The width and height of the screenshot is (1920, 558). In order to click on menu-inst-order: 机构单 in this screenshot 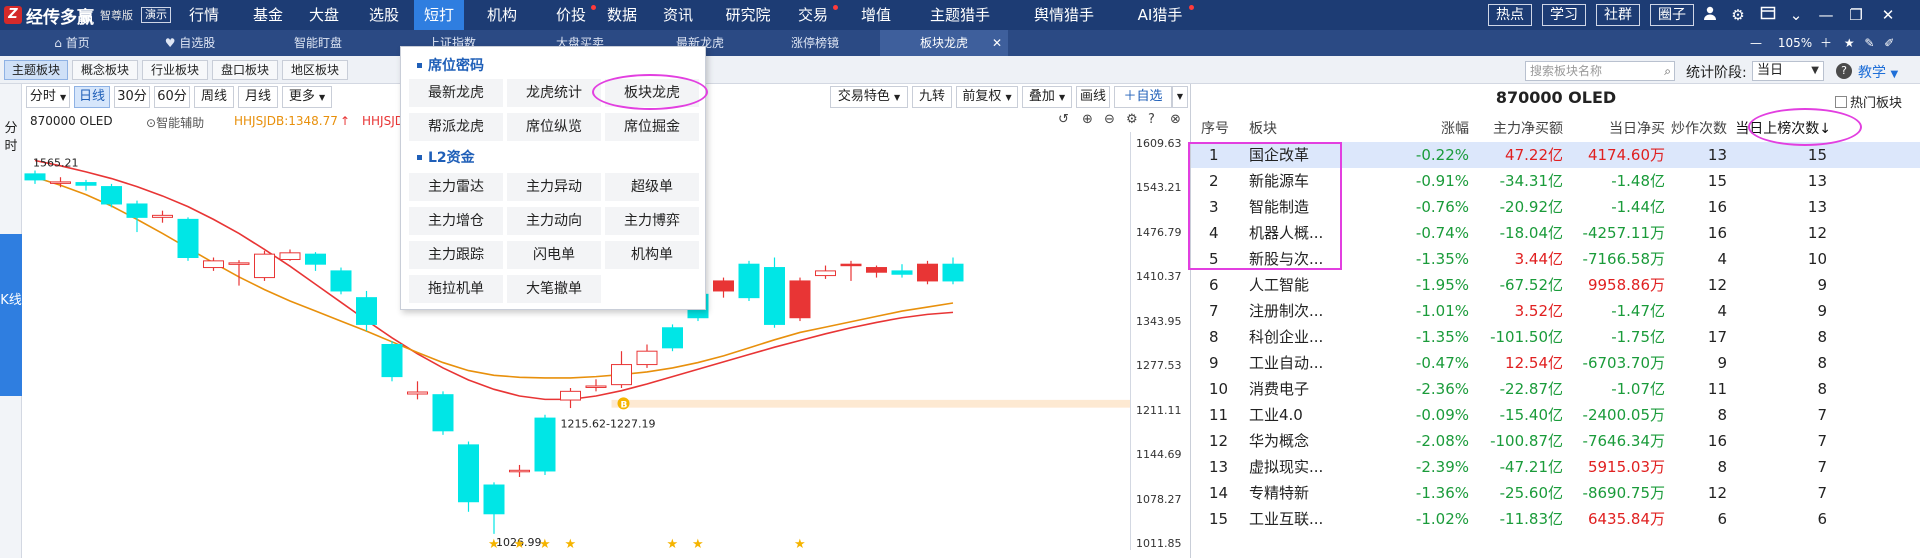, I will do `click(652, 255)`.